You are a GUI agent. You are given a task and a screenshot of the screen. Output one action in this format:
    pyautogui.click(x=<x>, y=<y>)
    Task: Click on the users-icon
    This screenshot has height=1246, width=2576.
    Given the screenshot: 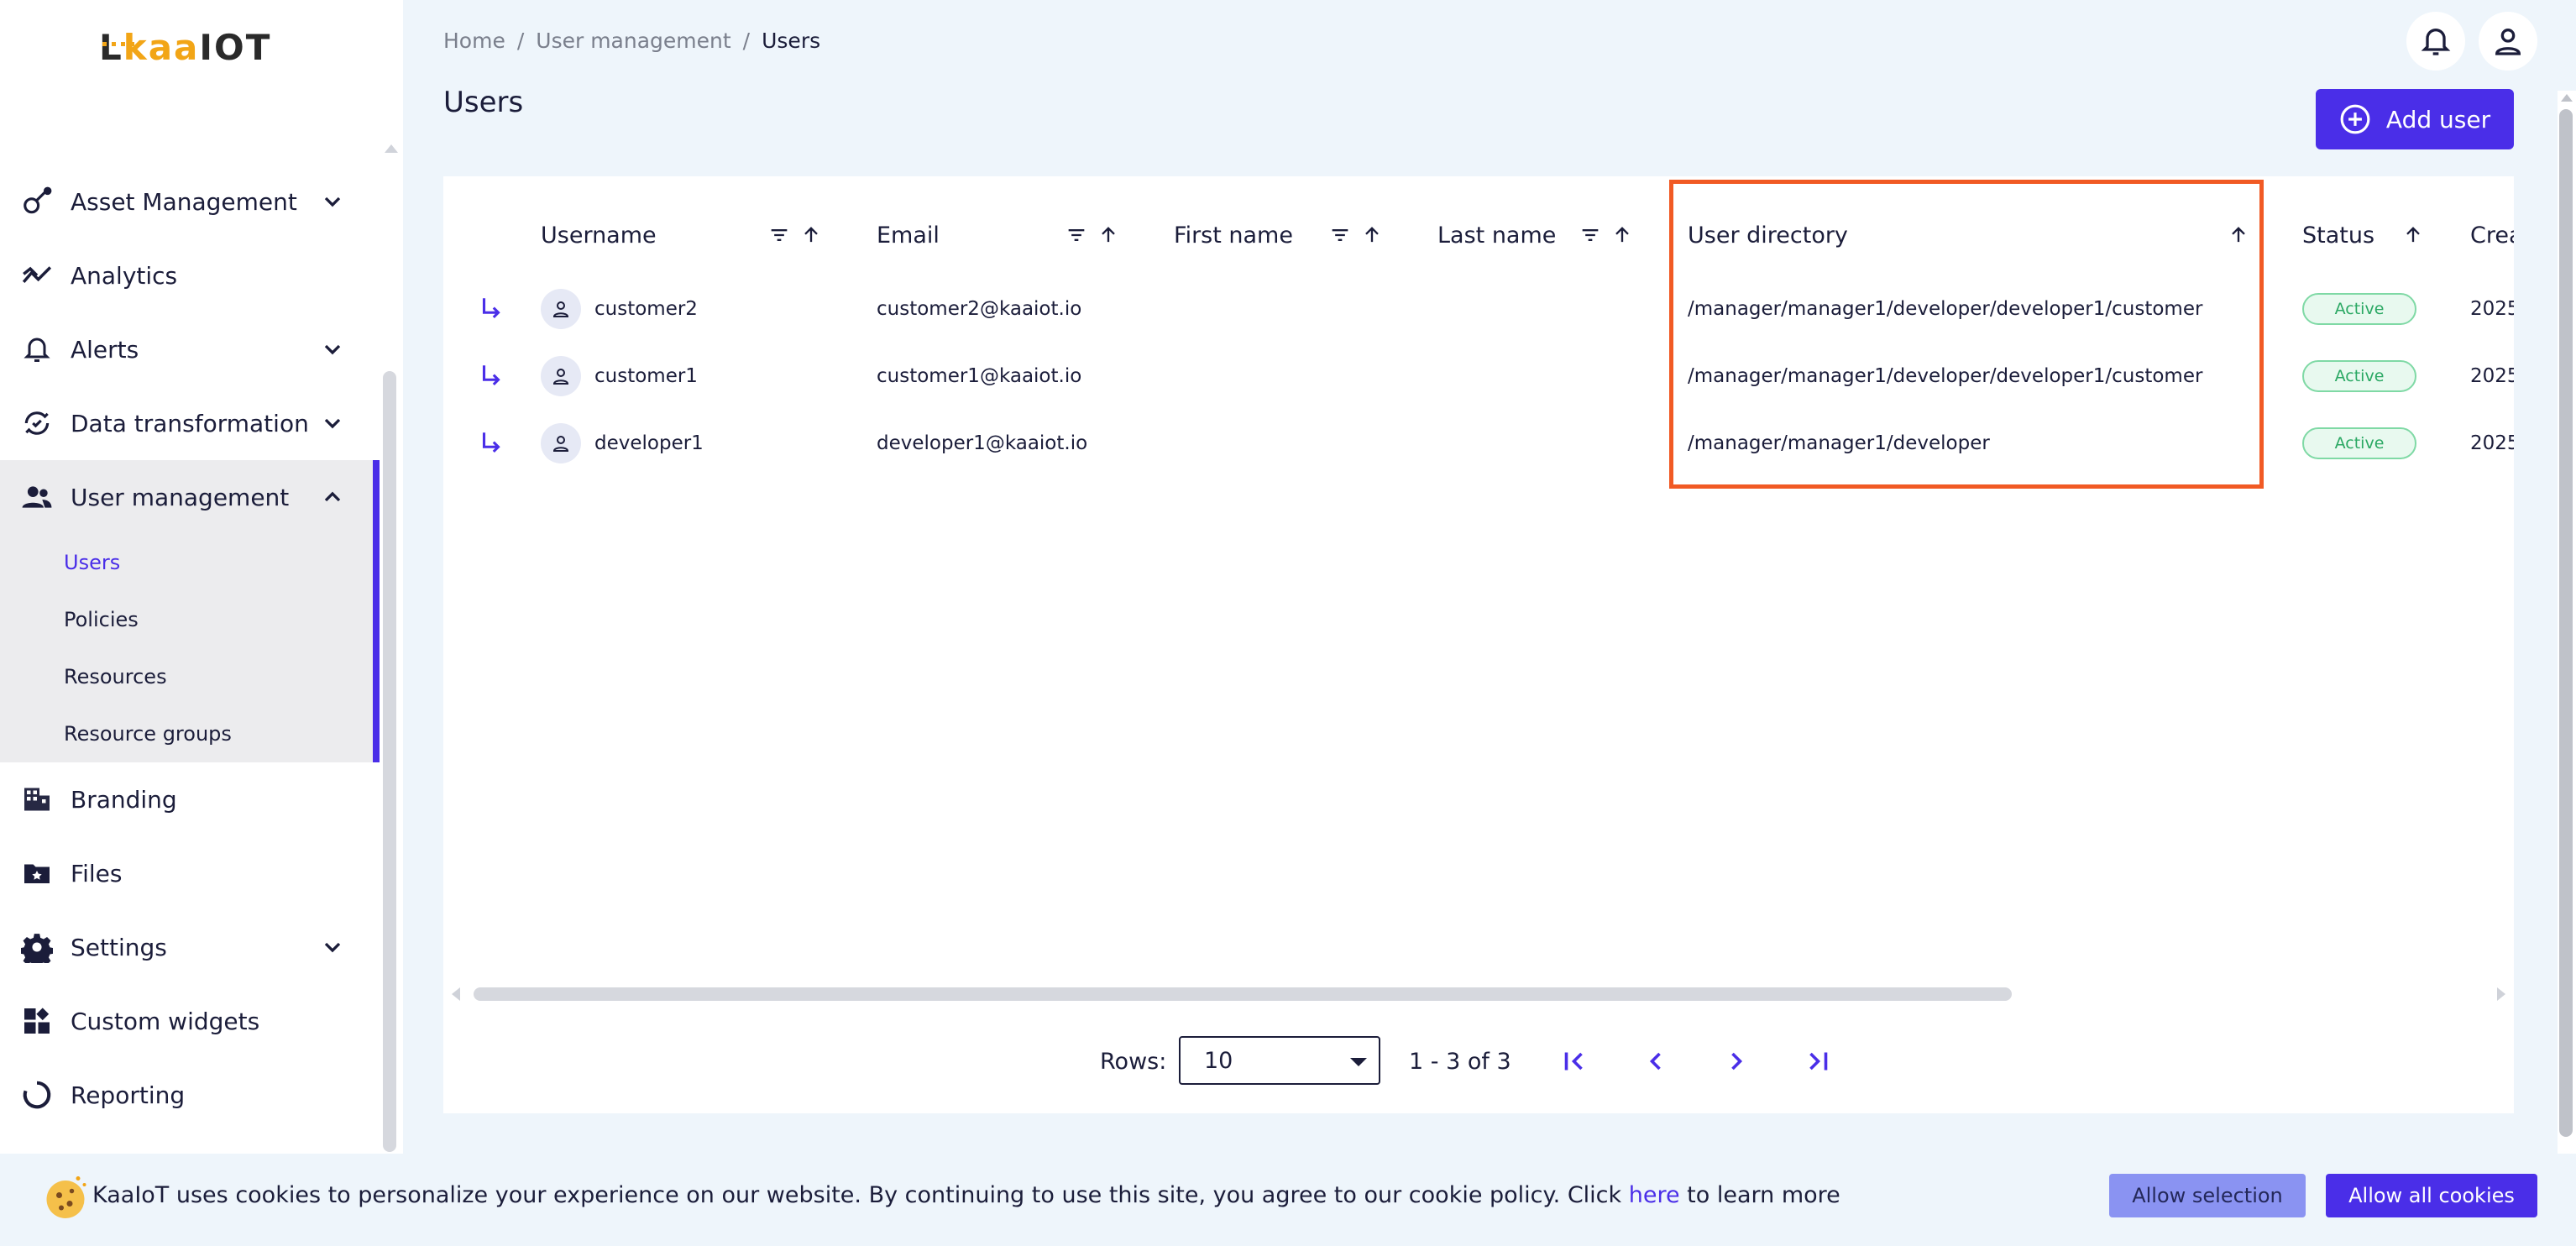 What is the action you would take?
    pyautogui.click(x=37, y=497)
    